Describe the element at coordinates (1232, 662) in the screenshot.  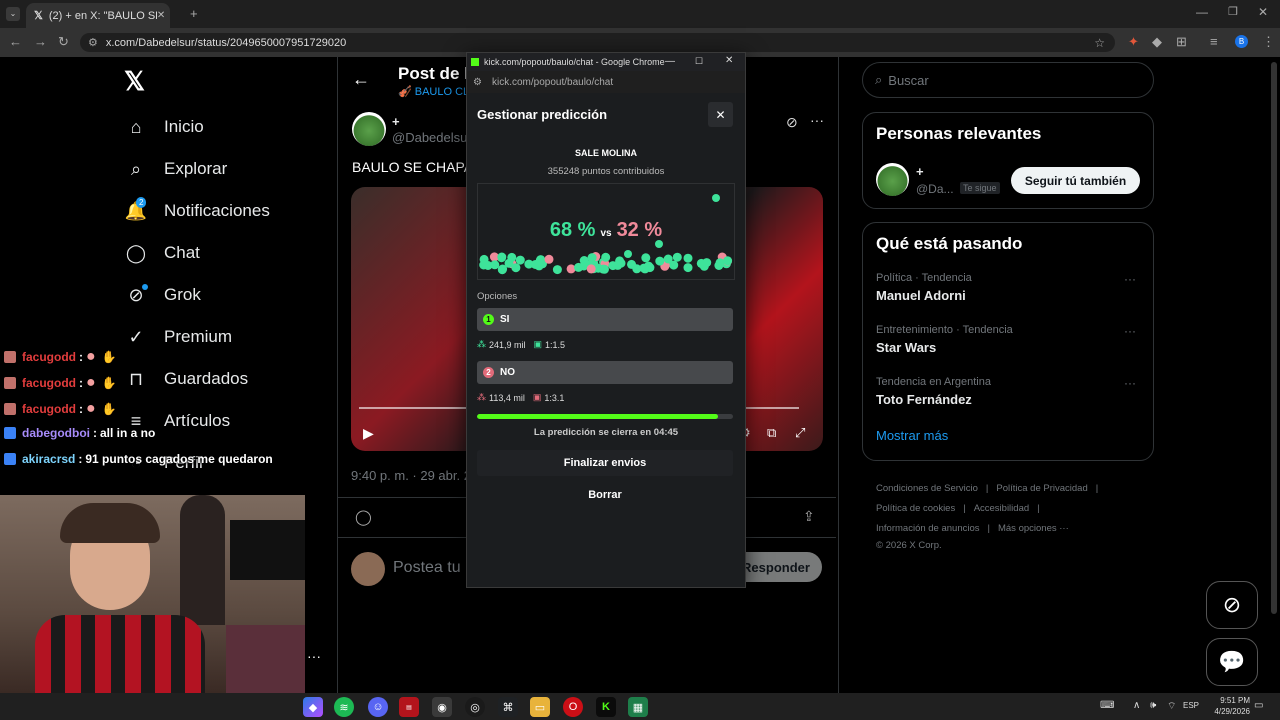
I see `messages-fab-icon: 💬` at that location.